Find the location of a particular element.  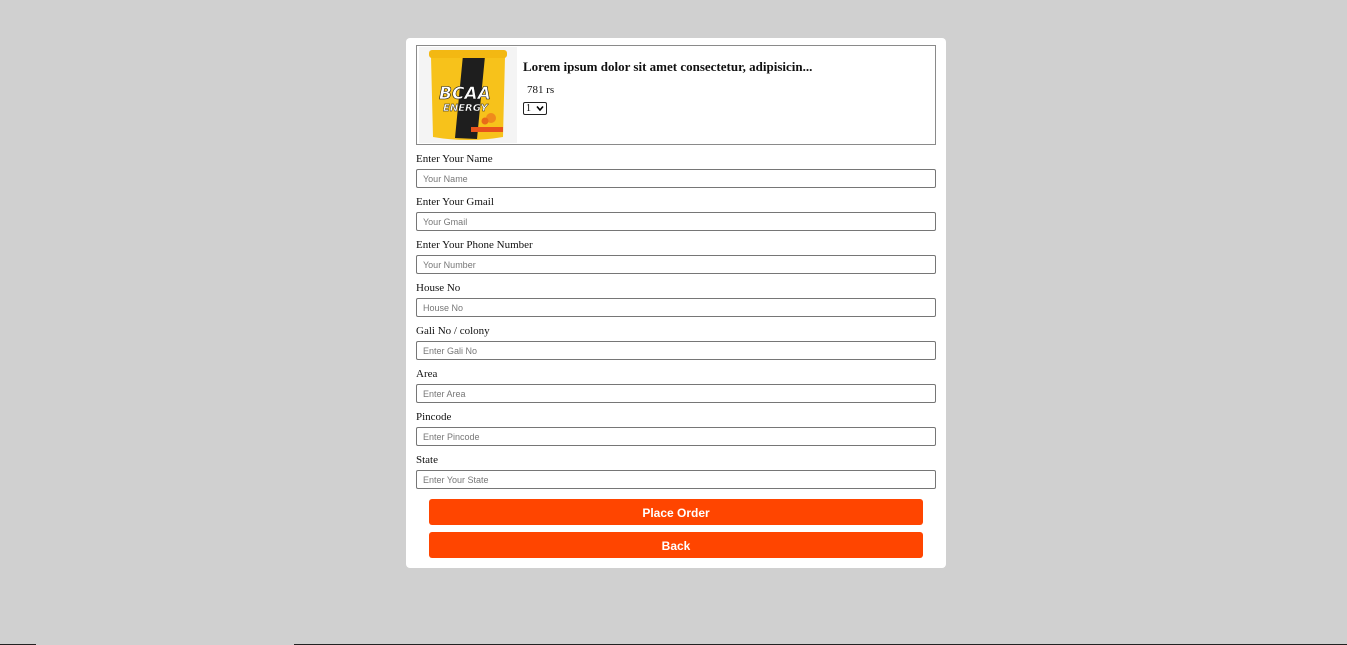

gali-no-input is located at coordinates (676, 350).